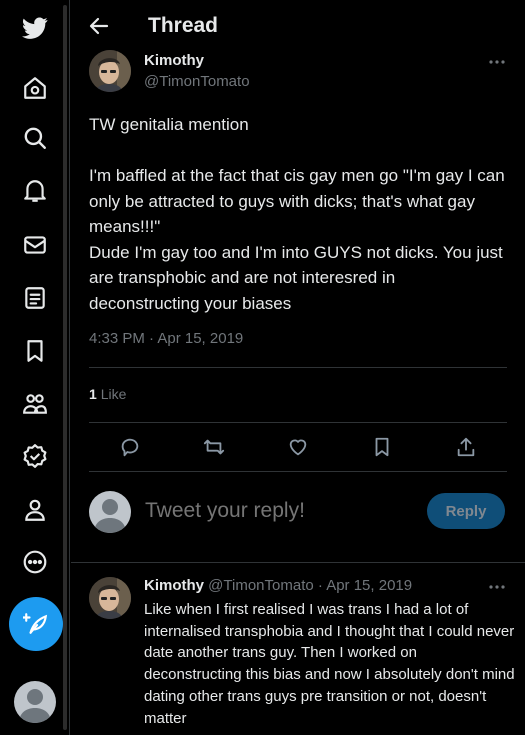  What do you see at coordinates (35, 351) in the screenshot?
I see `bookmarks-icon` at bounding box center [35, 351].